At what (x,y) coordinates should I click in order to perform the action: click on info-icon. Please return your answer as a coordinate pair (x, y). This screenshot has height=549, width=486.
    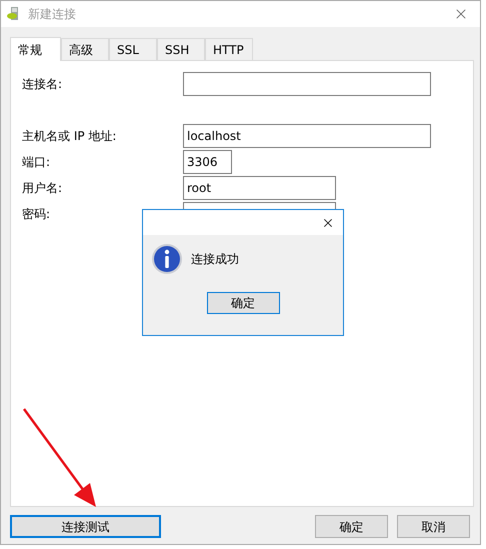
    Looking at the image, I should click on (167, 259).